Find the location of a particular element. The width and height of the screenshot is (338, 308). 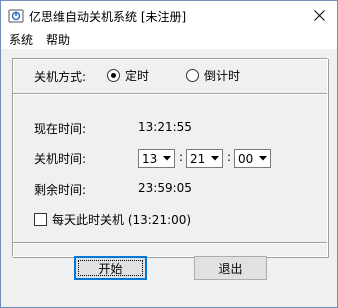

title-bar: 亿思维自动关机系统 [未注册] is located at coordinates (169, 15).